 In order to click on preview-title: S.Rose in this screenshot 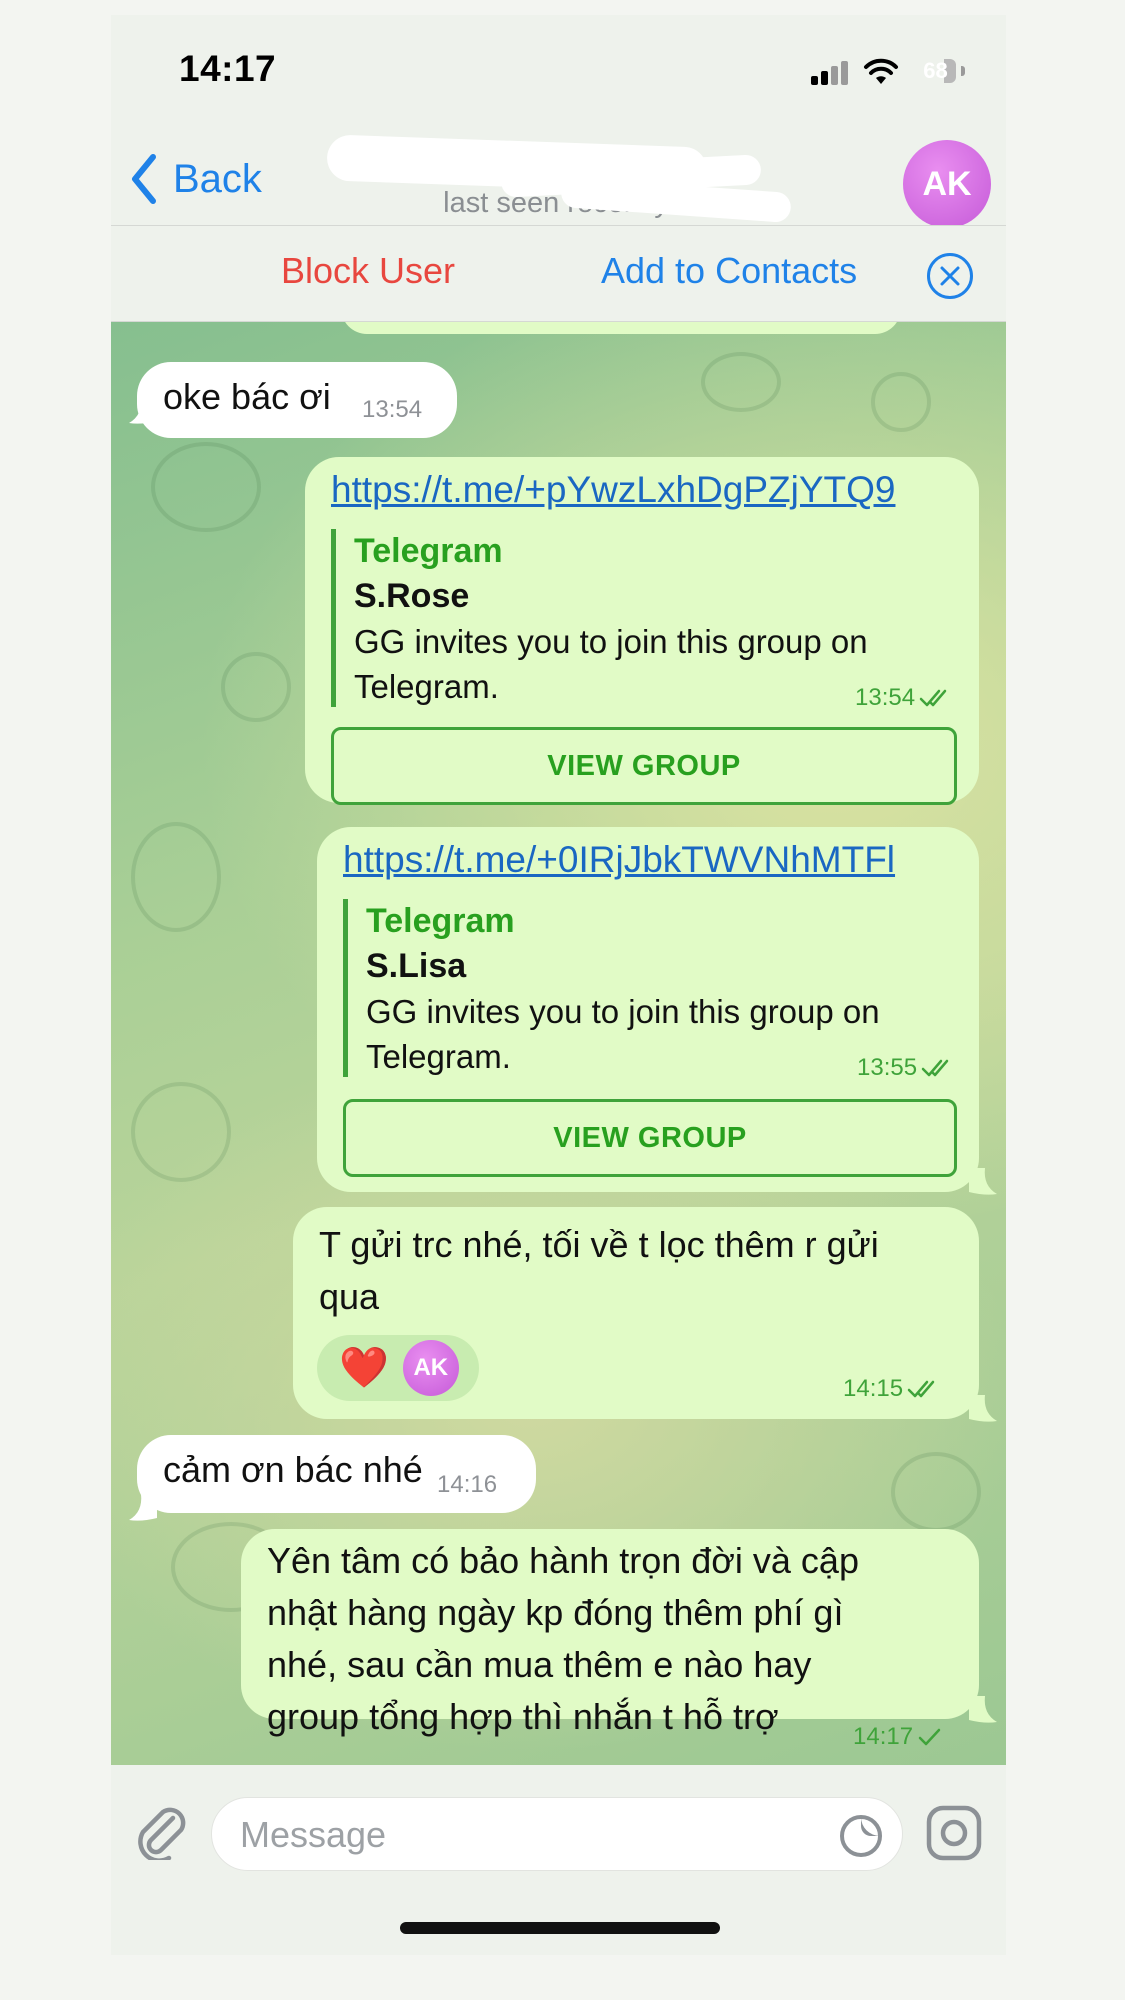, I will do `click(412, 596)`.